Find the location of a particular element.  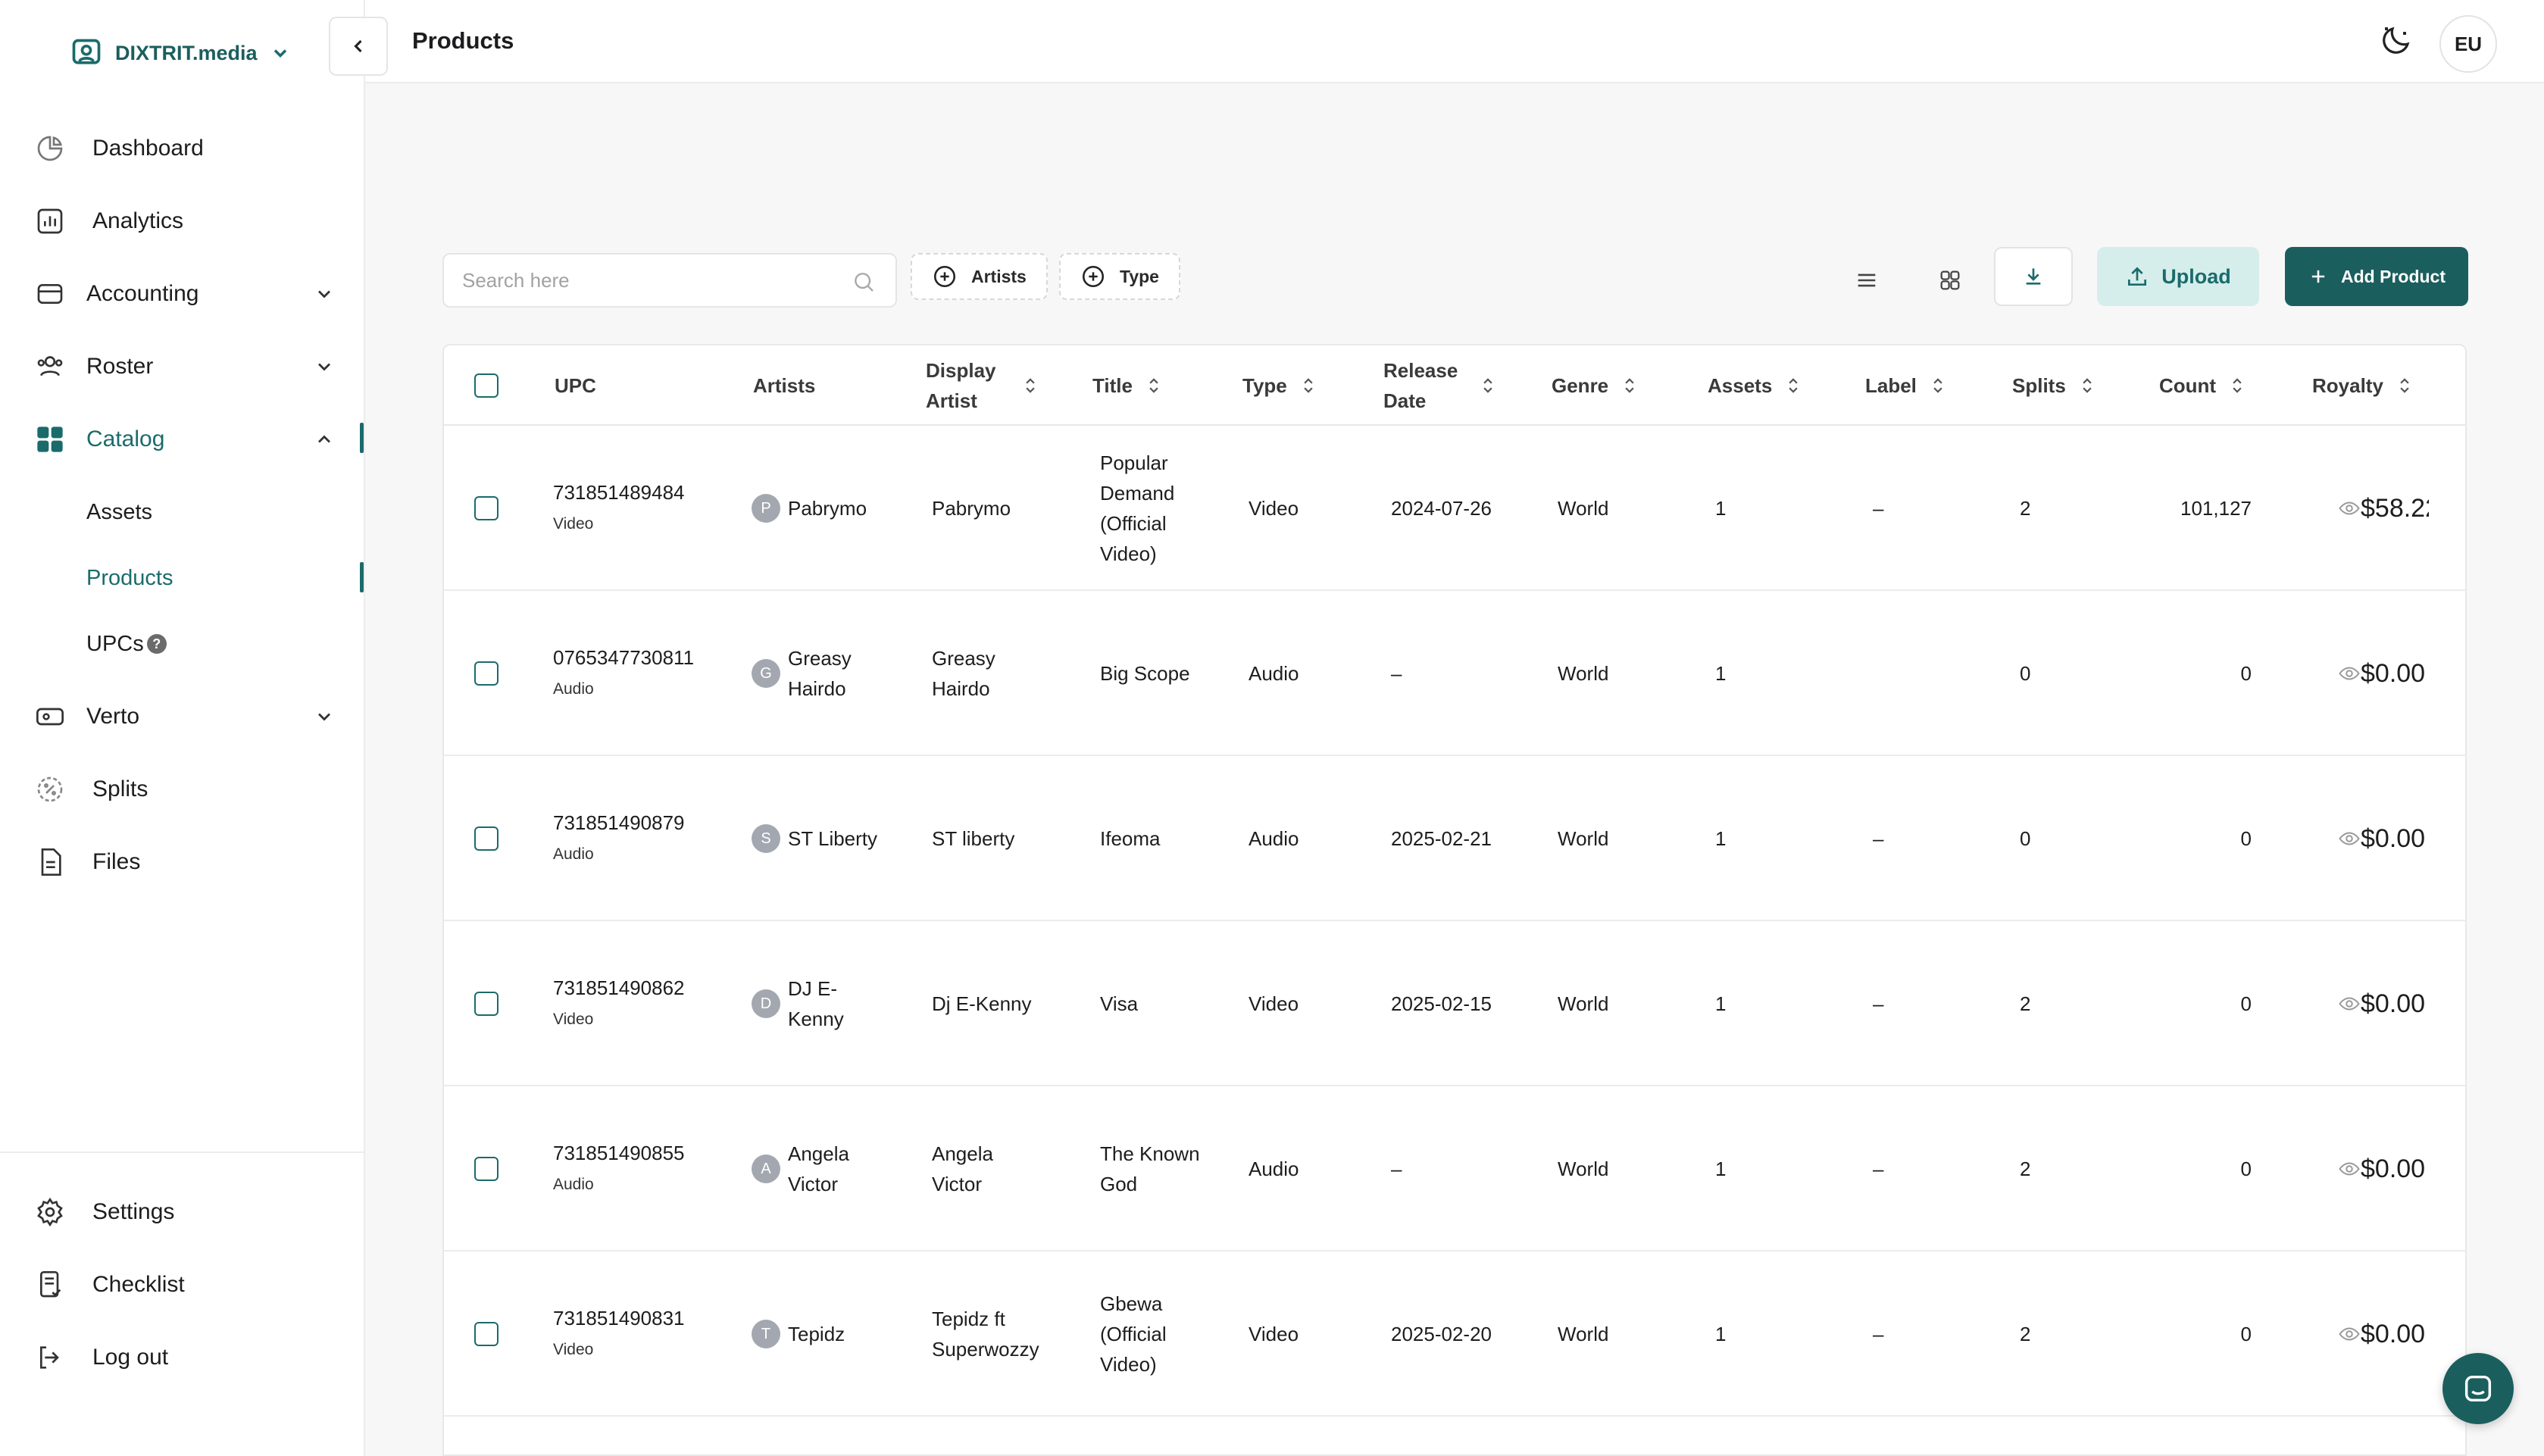

sidebar-item-files: Files is located at coordinates (188, 862).